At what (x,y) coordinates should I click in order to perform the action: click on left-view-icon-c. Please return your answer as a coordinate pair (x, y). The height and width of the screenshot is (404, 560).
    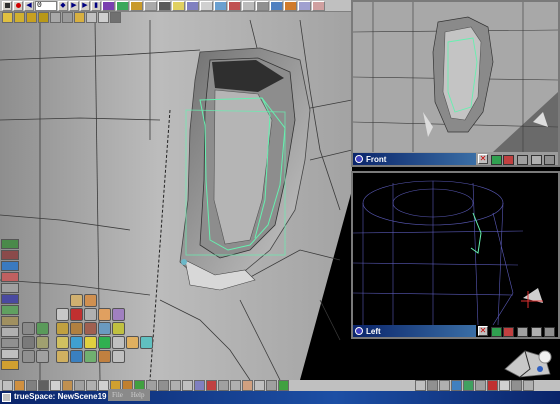
    Looking at the image, I should click on (522, 332).